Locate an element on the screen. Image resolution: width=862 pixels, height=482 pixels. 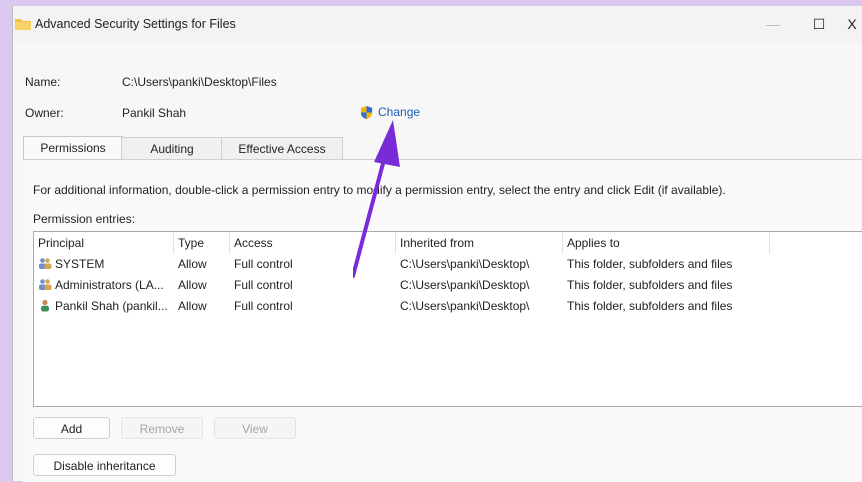
user-icon is located at coordinates (45, 305).